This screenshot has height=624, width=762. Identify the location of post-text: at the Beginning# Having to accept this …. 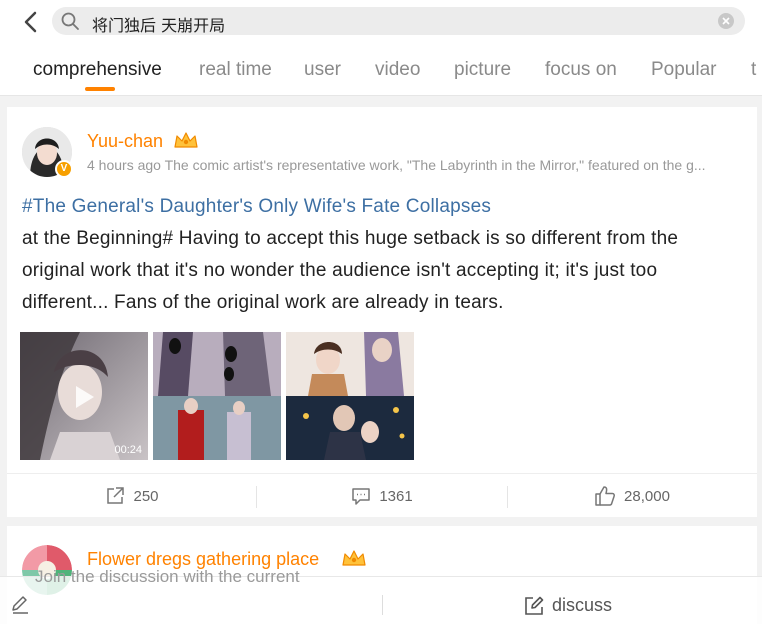
(350, 270).